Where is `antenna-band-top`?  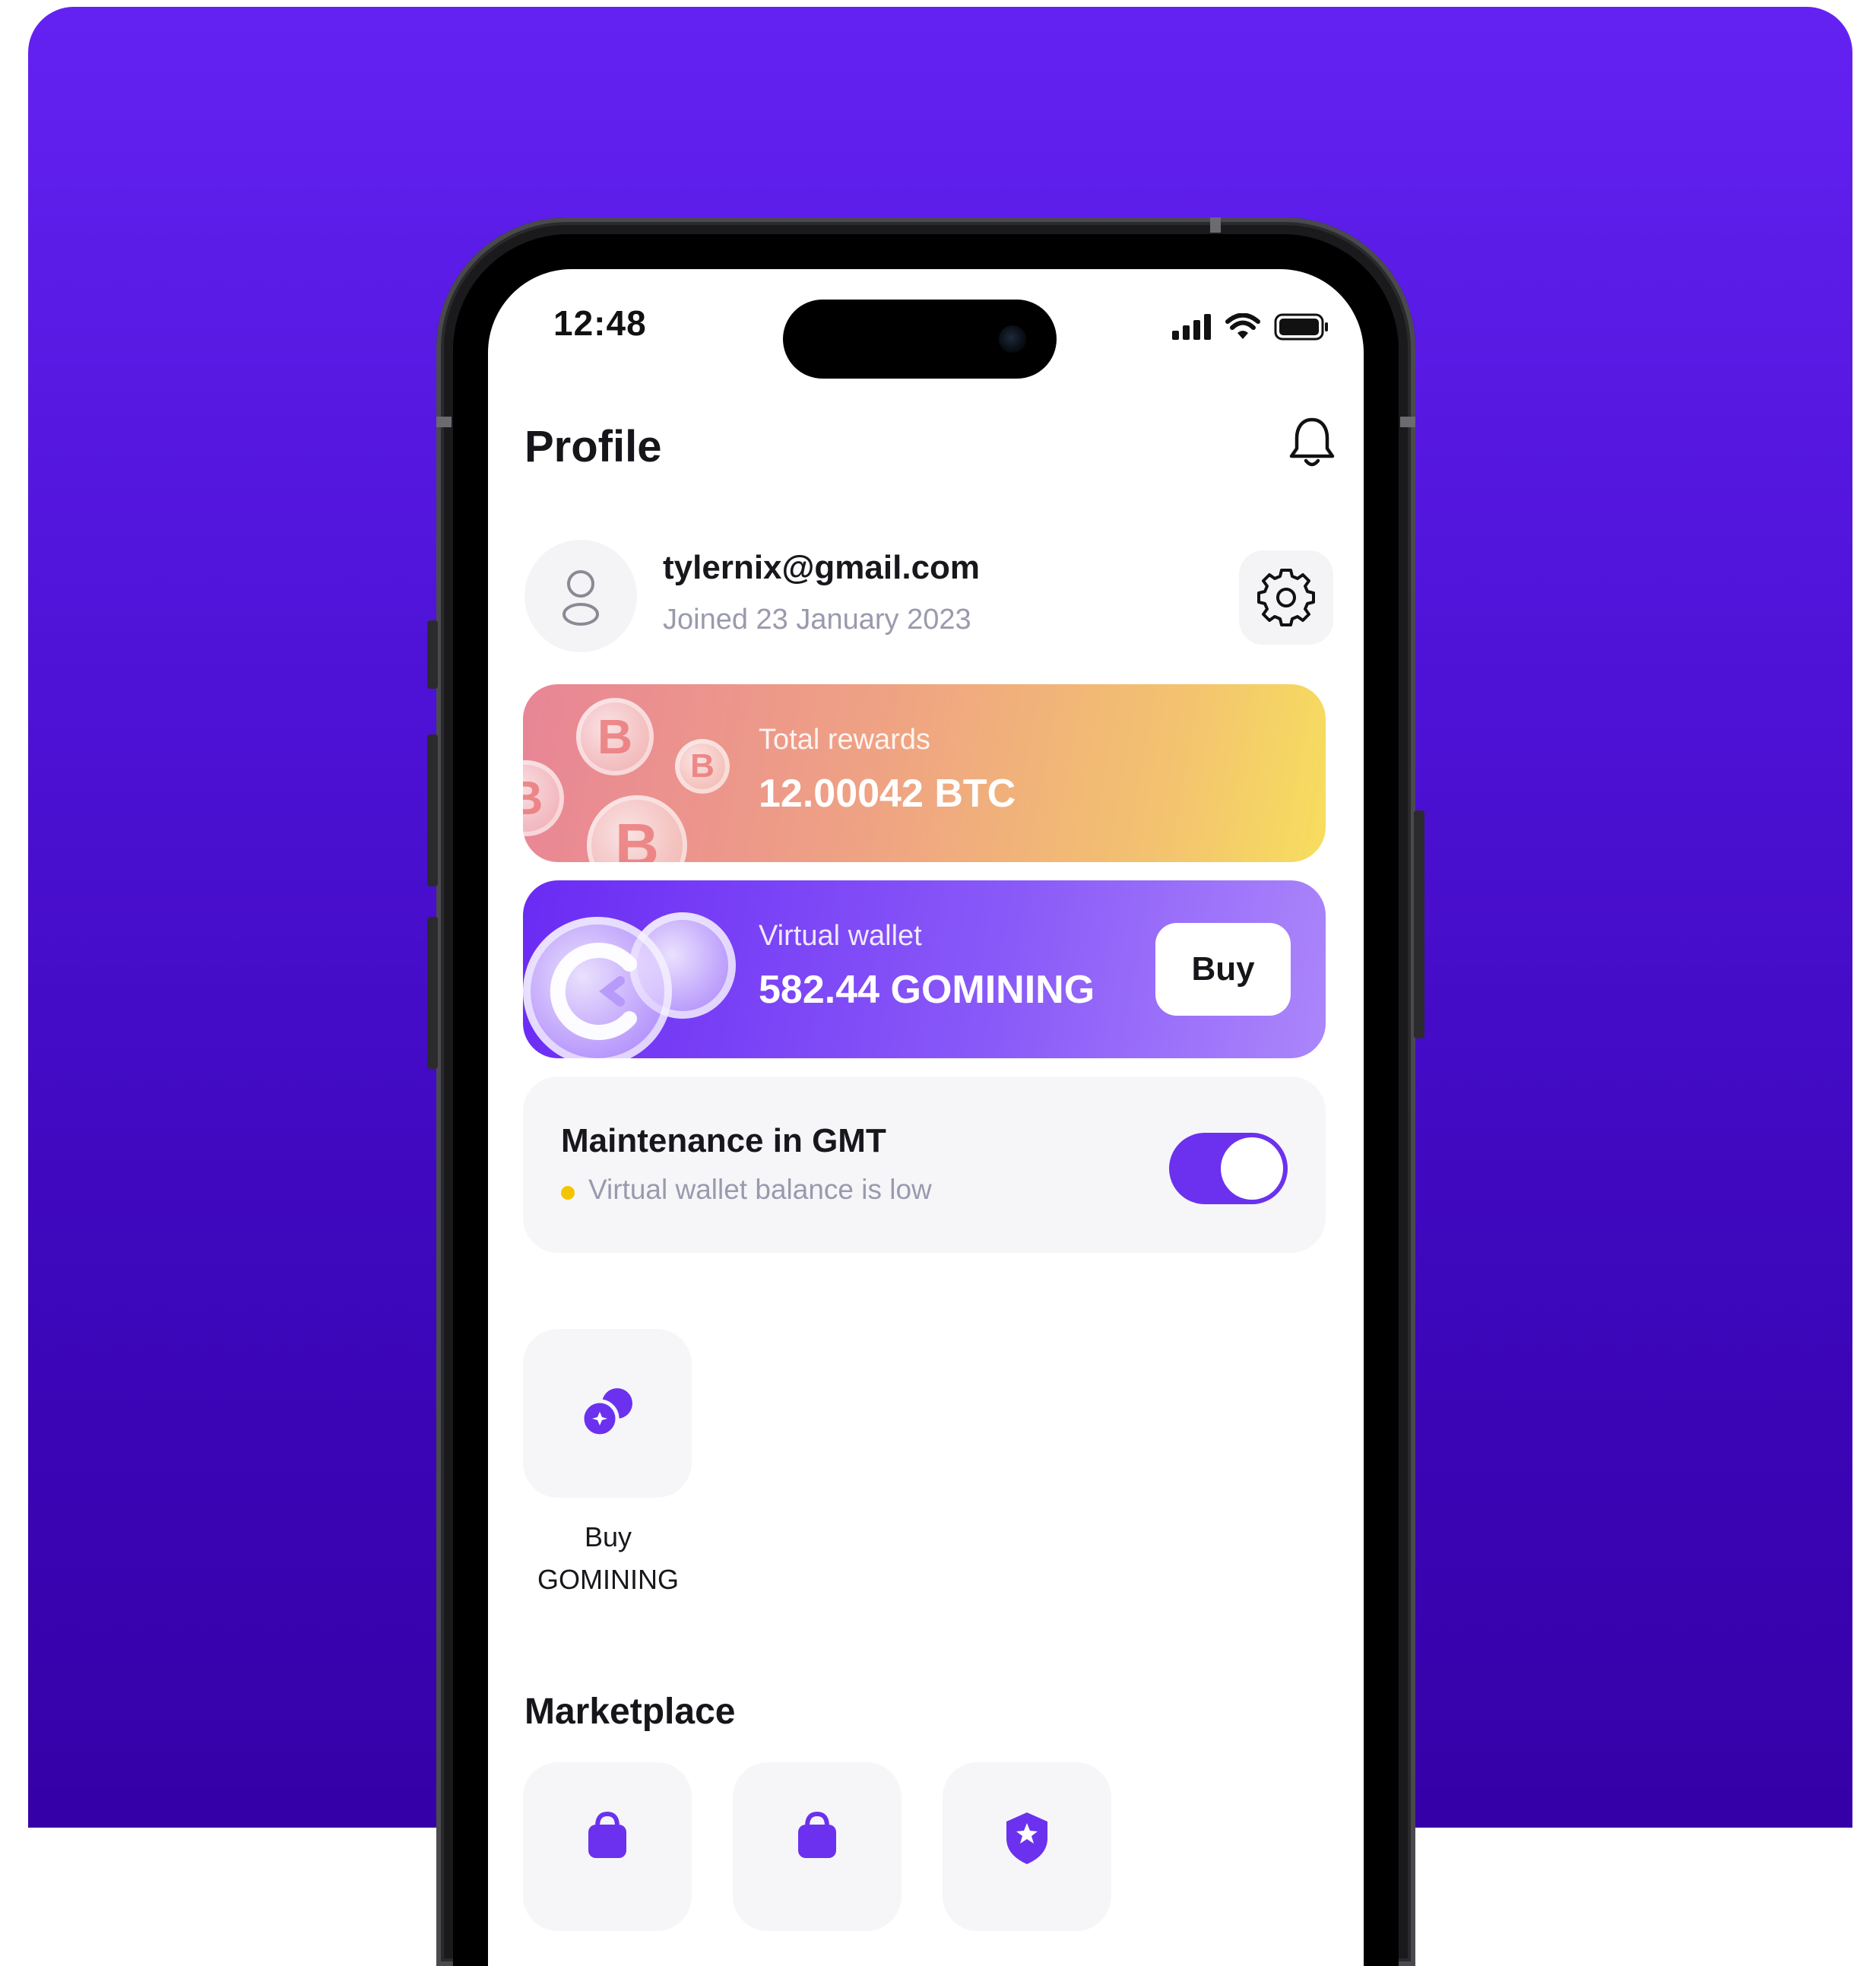 antenna-band-top is located at coordinates (1215, 225).